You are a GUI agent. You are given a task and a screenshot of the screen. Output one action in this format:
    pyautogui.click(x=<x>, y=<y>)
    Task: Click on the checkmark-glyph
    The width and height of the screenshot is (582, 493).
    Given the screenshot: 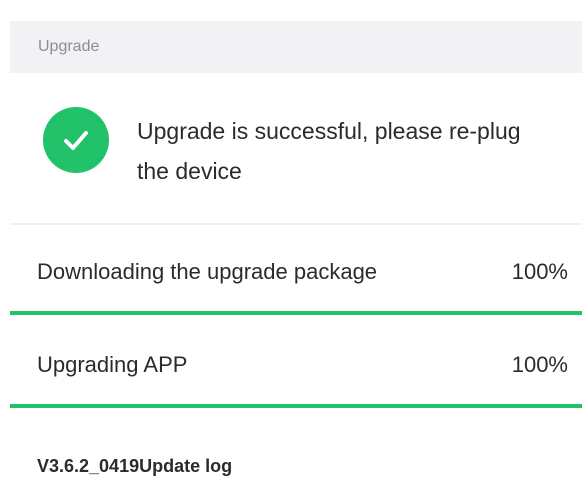 What is the action you would take?
    pyautogui.click(x=76, y=140)
    